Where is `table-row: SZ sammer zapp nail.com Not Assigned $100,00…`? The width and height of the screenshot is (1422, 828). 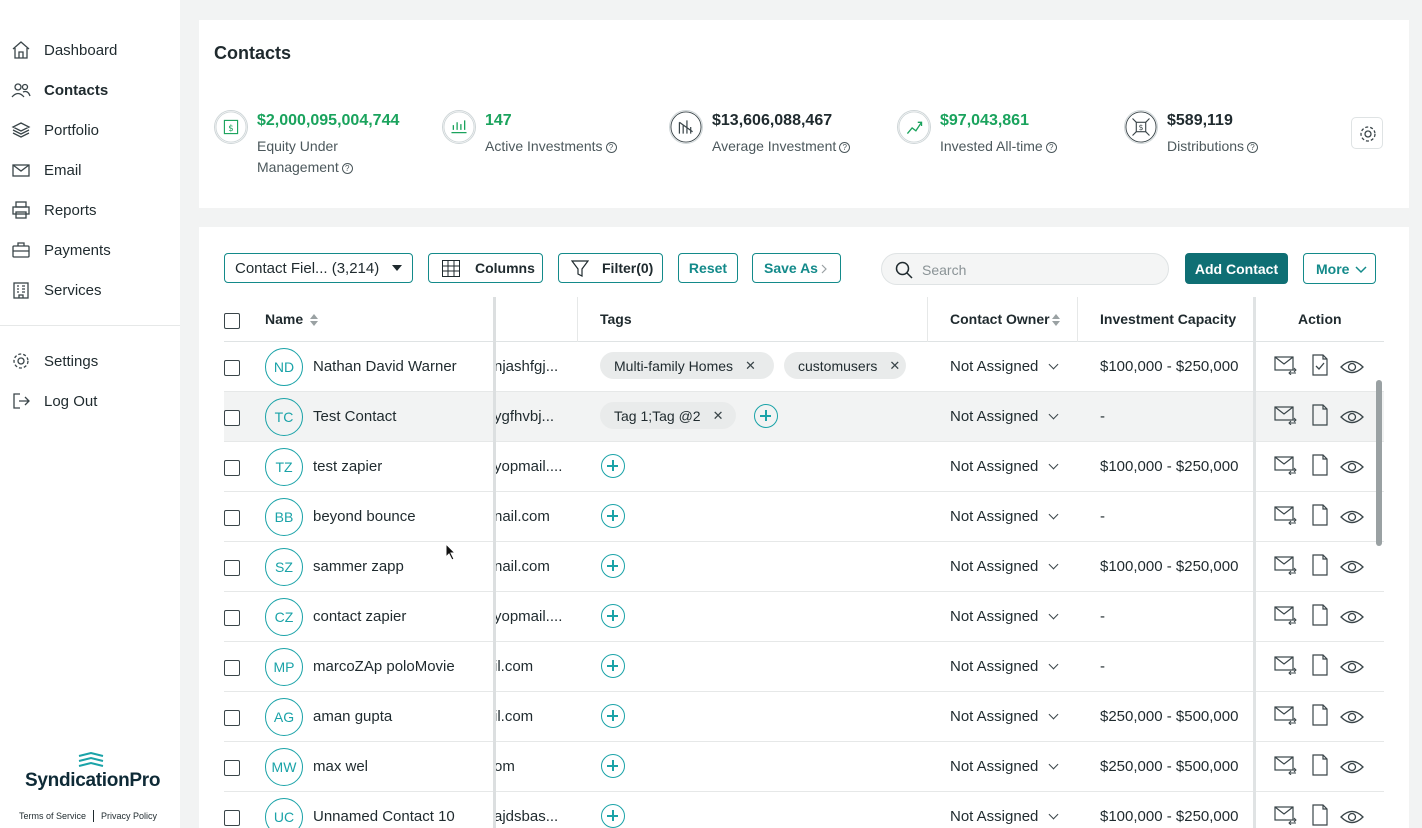 table-row: SZ sammer zapp nail.com Not Assigned $100,00… is located at coordinates (804, 567).